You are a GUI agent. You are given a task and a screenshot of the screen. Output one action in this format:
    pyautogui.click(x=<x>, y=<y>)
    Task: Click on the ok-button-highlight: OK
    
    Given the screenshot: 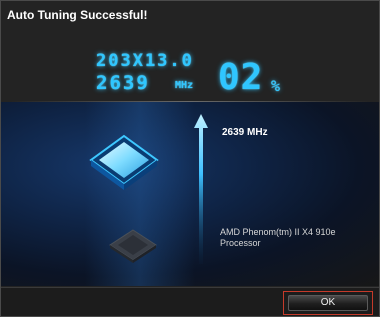 What is the action you would take?
    pyautogui.click(x=328, y=303)
    